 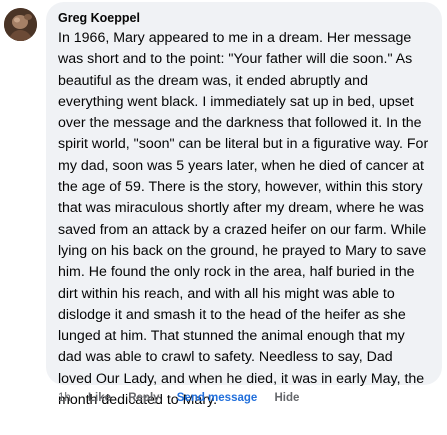 What do you see at coordinates (143, 398) in the screenshot?
I see `reply-button: Reply` at bounding box center [143, 398].